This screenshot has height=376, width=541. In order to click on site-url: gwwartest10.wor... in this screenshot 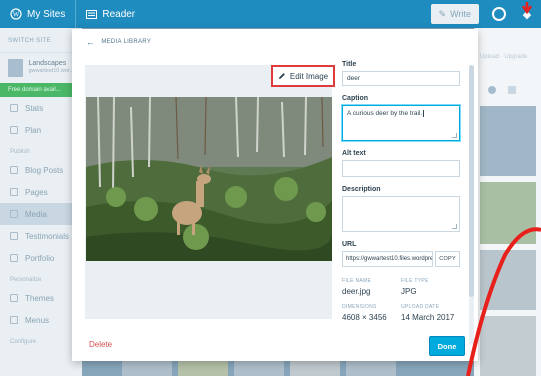, I will do `click(51, 71)`.